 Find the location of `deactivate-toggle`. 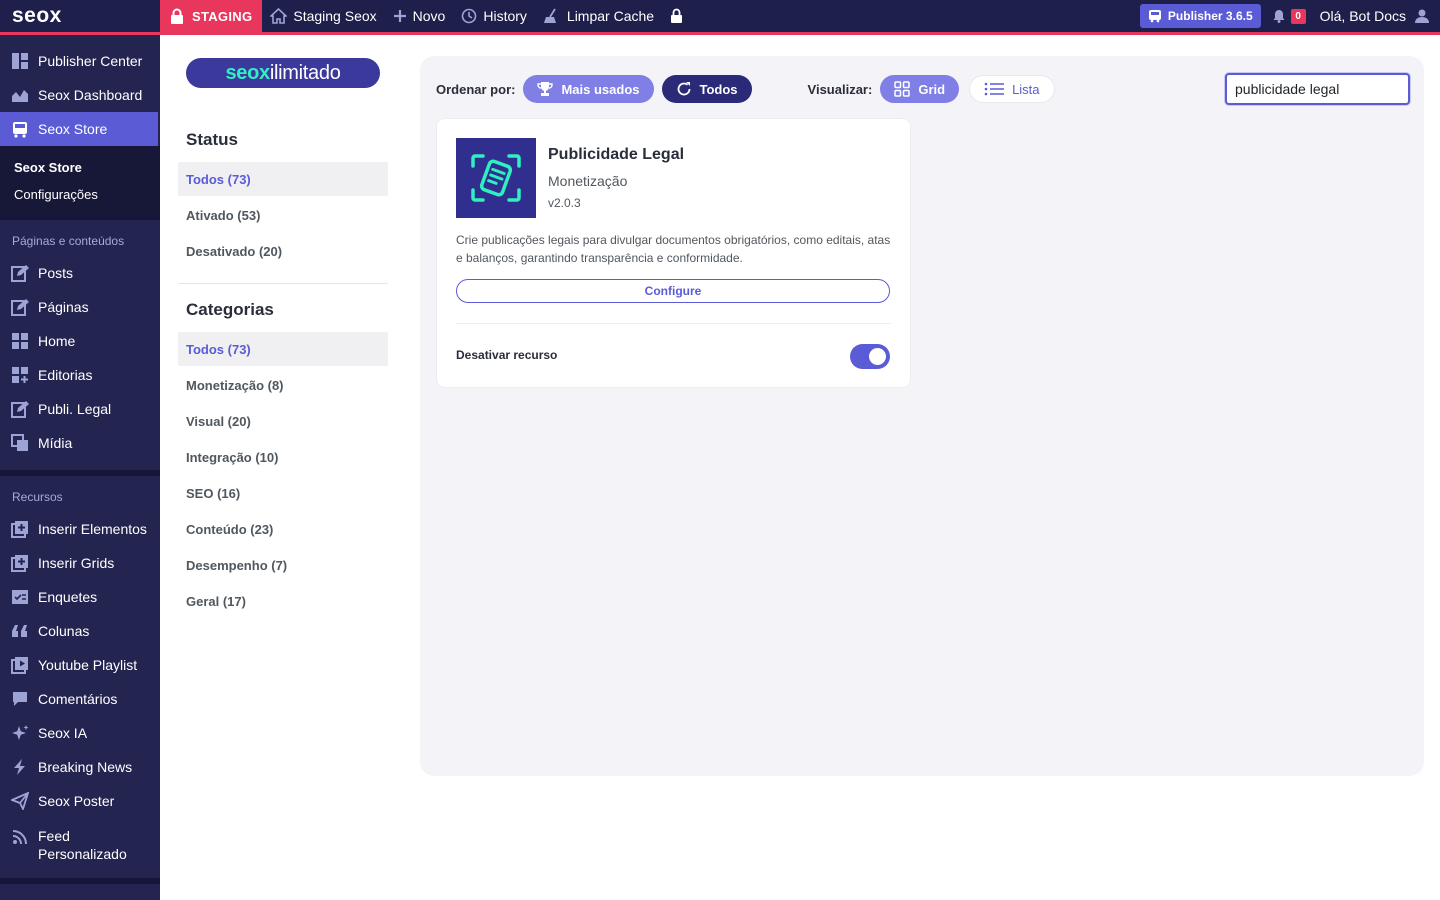

deactivate-toggle is located at coordinates (870, 356).